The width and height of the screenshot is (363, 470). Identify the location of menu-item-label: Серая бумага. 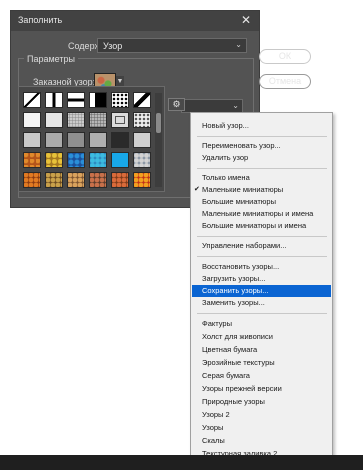
(226, 375).